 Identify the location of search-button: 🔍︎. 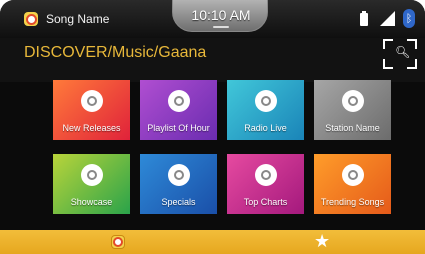
(400, 54).